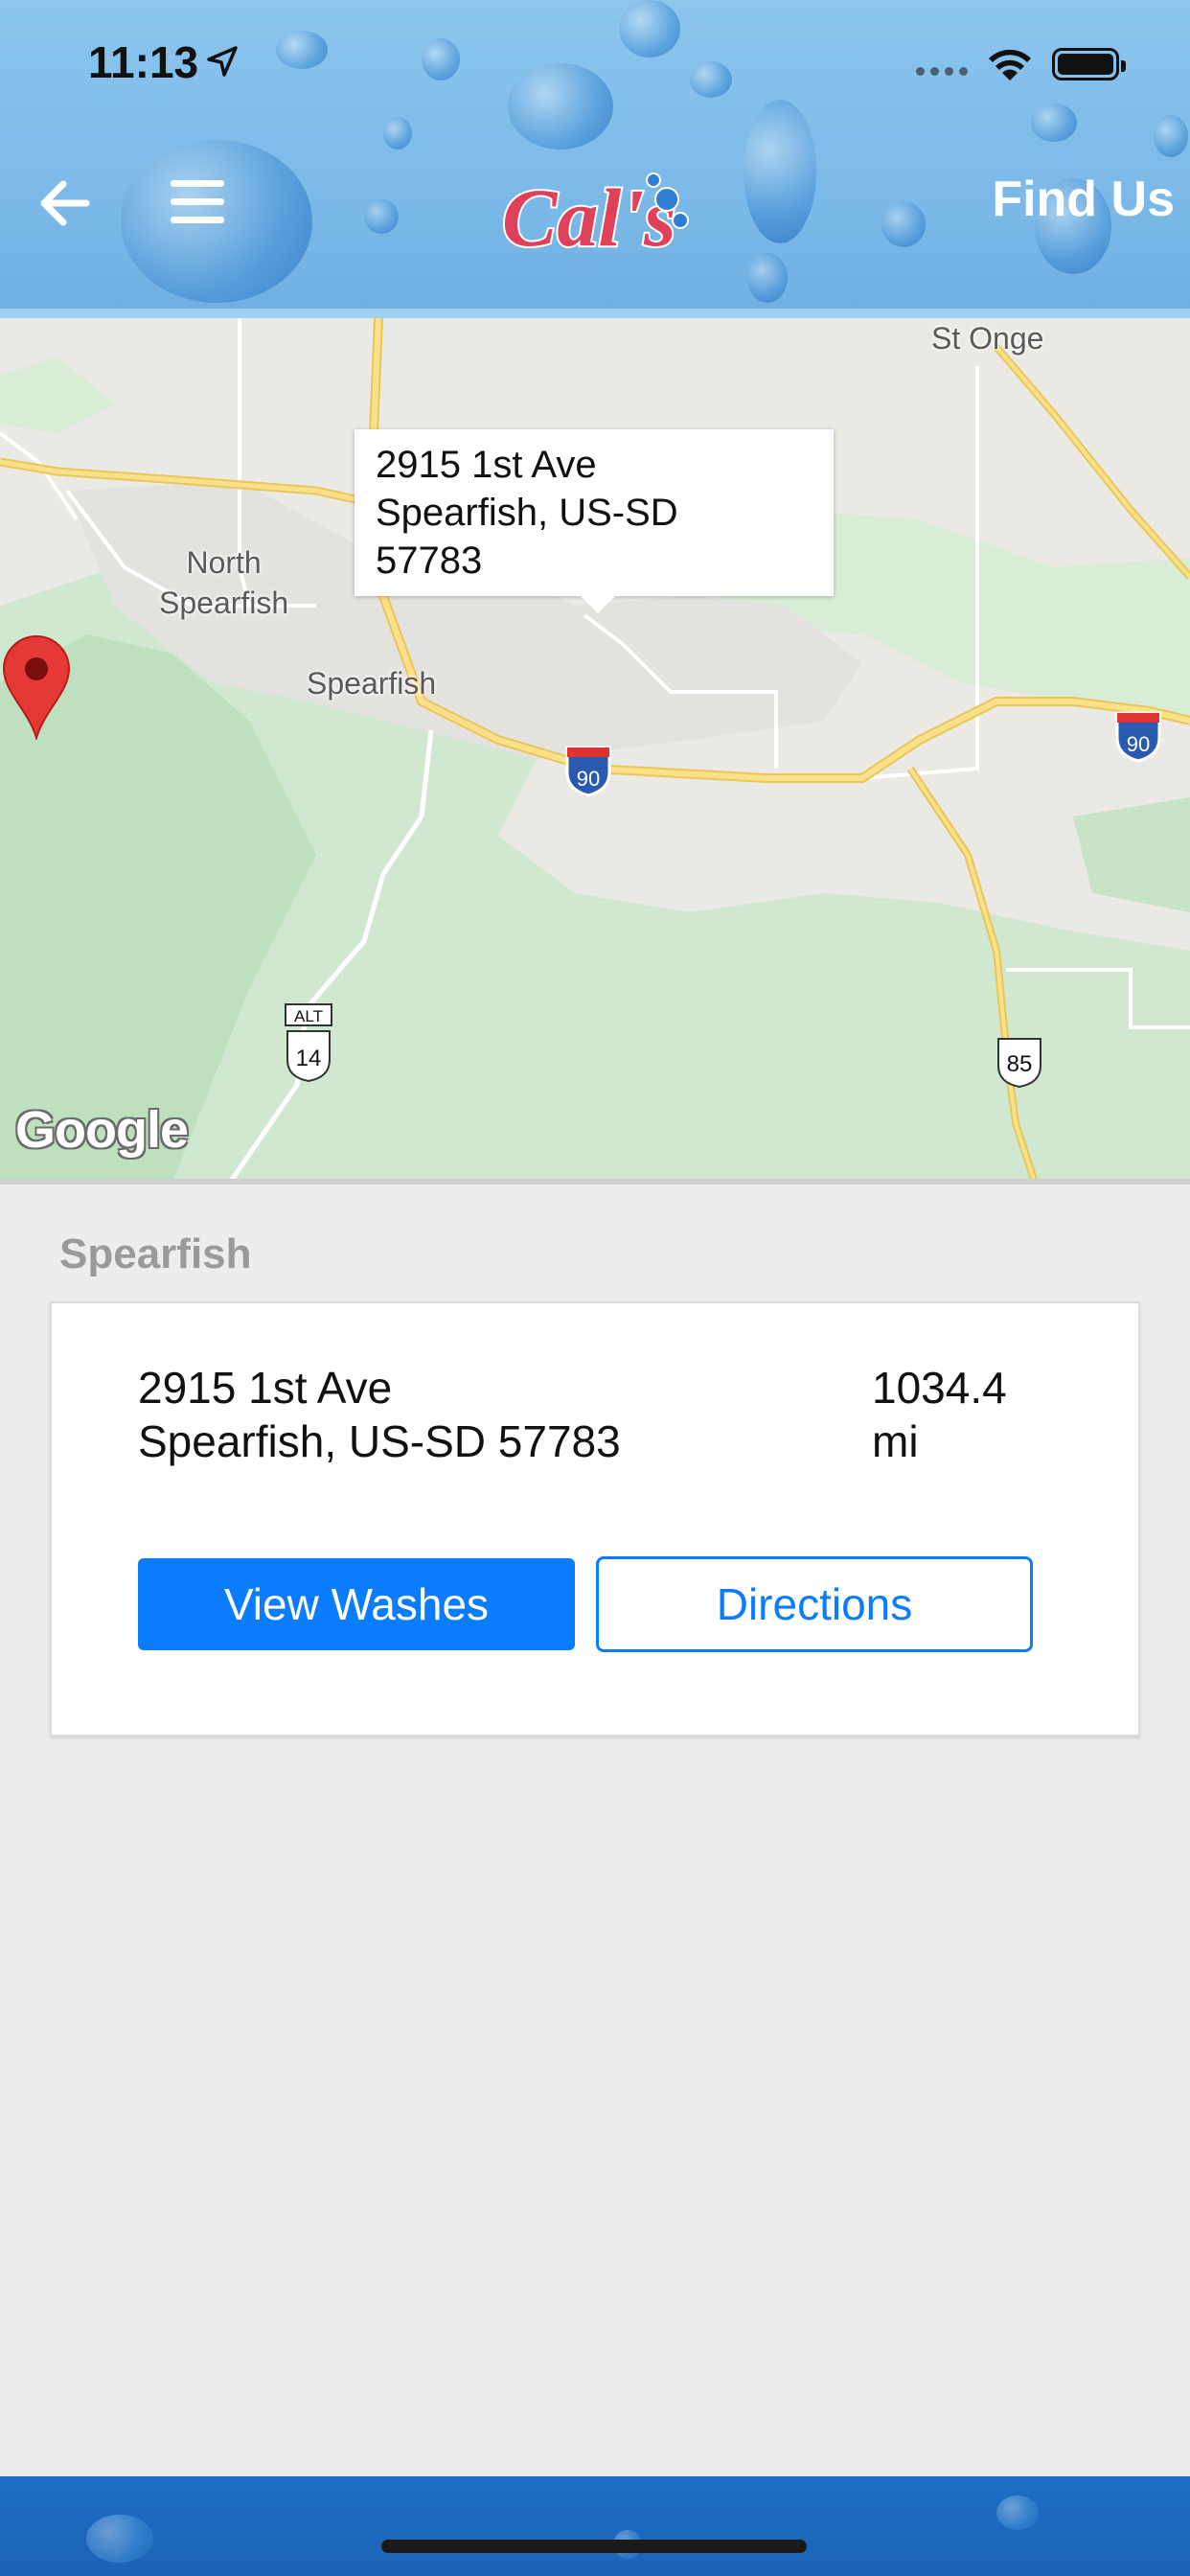 Image resolution: width=1190 pixels, height=2576 pixels. I want to click on us-14-alt-shield: ALT 14, so click(309, 1043).